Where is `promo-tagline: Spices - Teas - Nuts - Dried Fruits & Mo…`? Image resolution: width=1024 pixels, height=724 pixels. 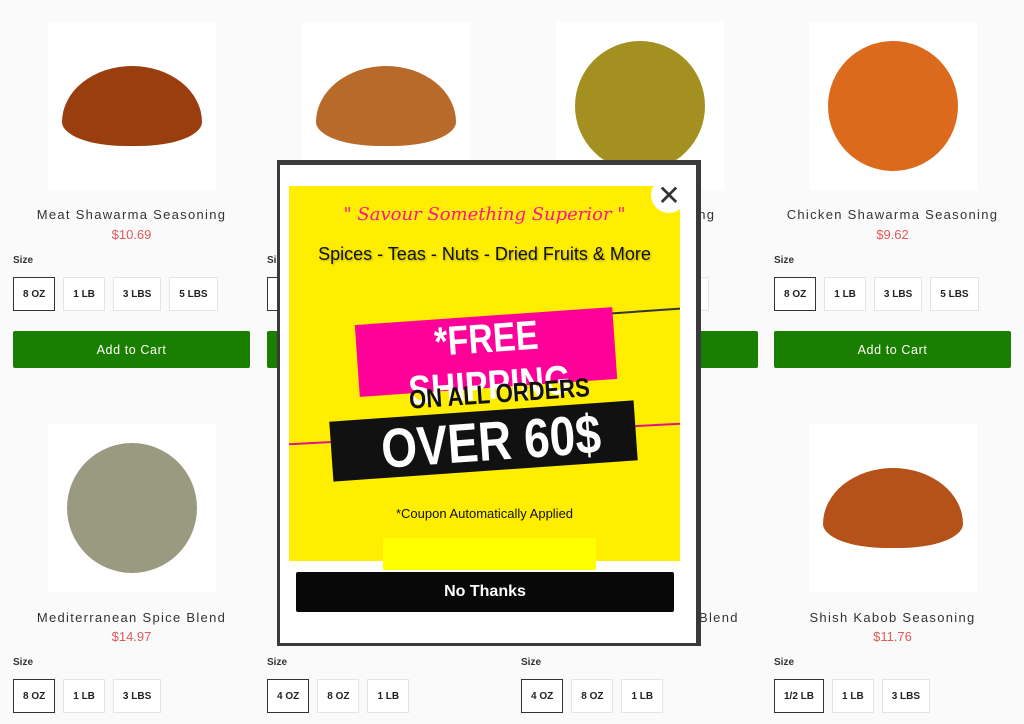
promo-tagline: Spices - Teas - Nuts - Dried Fruits & Mo… is located at coordinates (484, 254).